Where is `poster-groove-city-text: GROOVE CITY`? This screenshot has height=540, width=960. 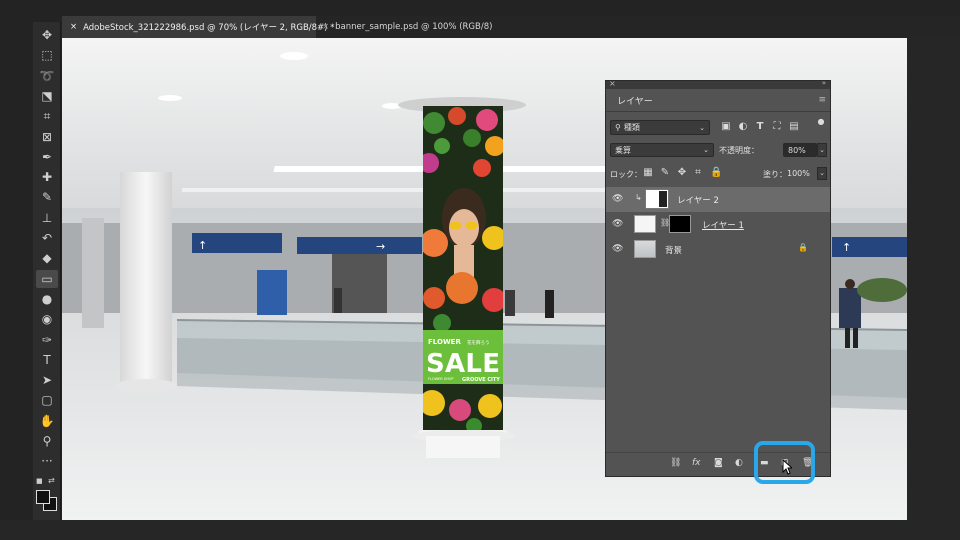
poster-groove-city-text: GROOVE CITY is located at coordinates (481, 380).